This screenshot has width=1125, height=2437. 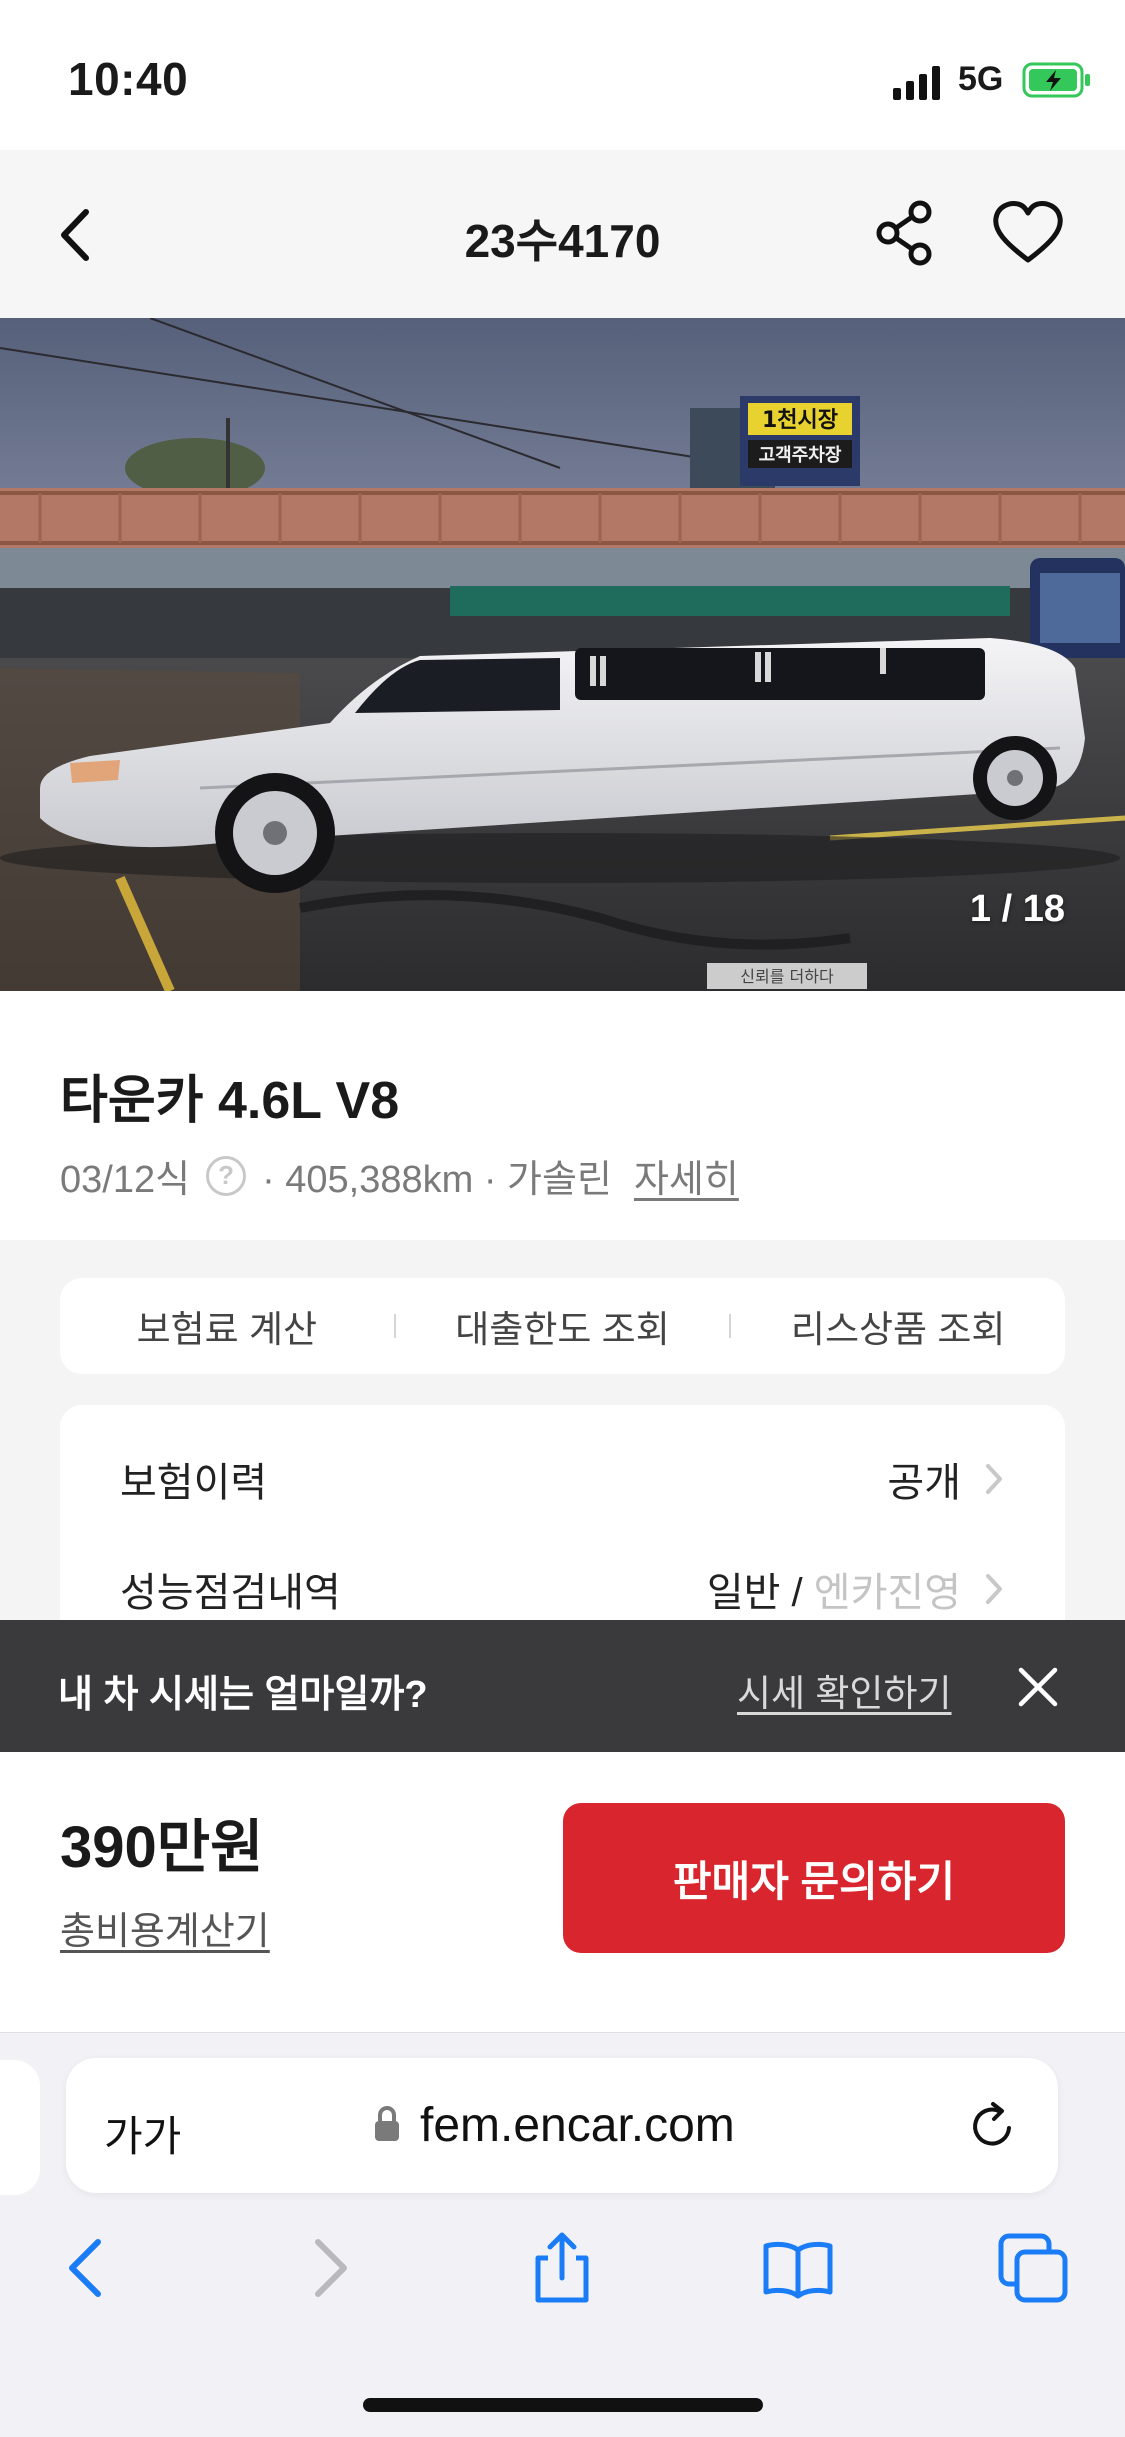 I want to click on car-title: 타운카 4.6L V8, so click(x=230, y=1101).